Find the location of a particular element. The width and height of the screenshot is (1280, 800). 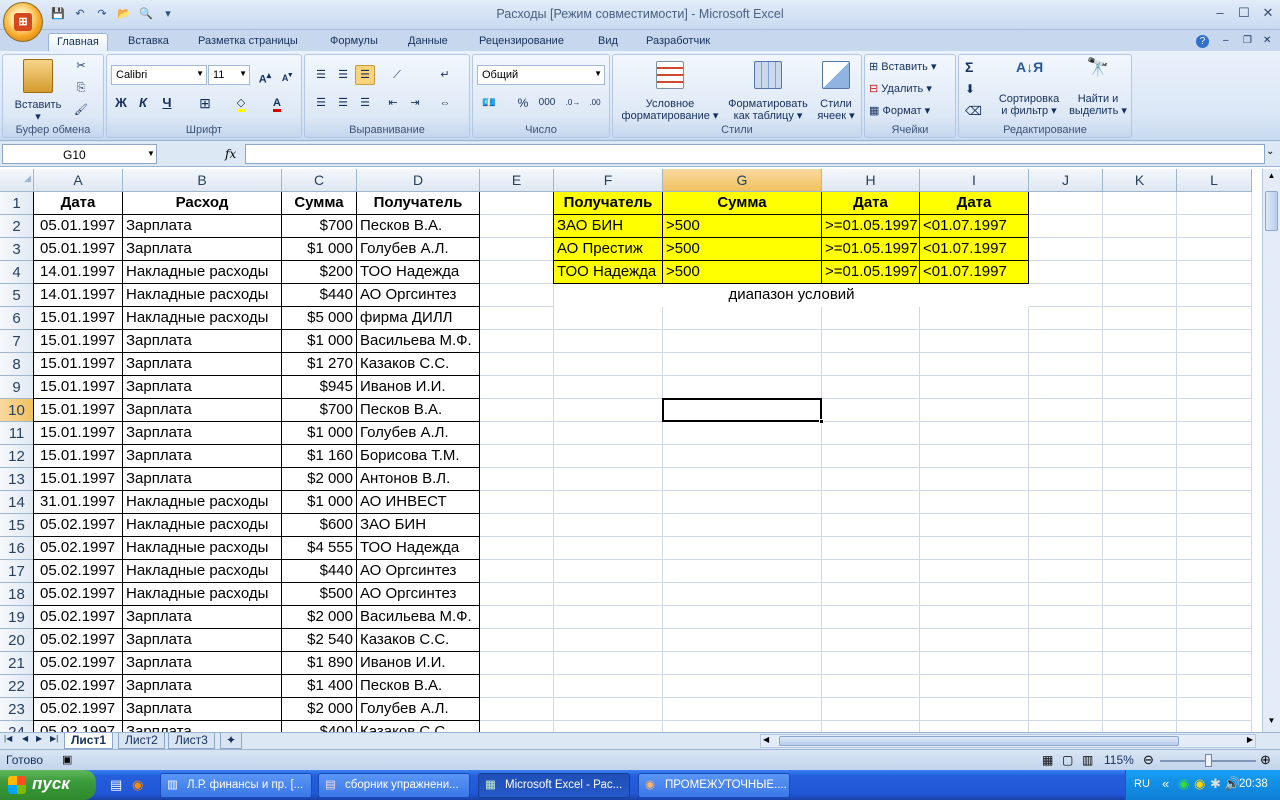

copy-icon: ⎘ is located at coordinates (81, 88).